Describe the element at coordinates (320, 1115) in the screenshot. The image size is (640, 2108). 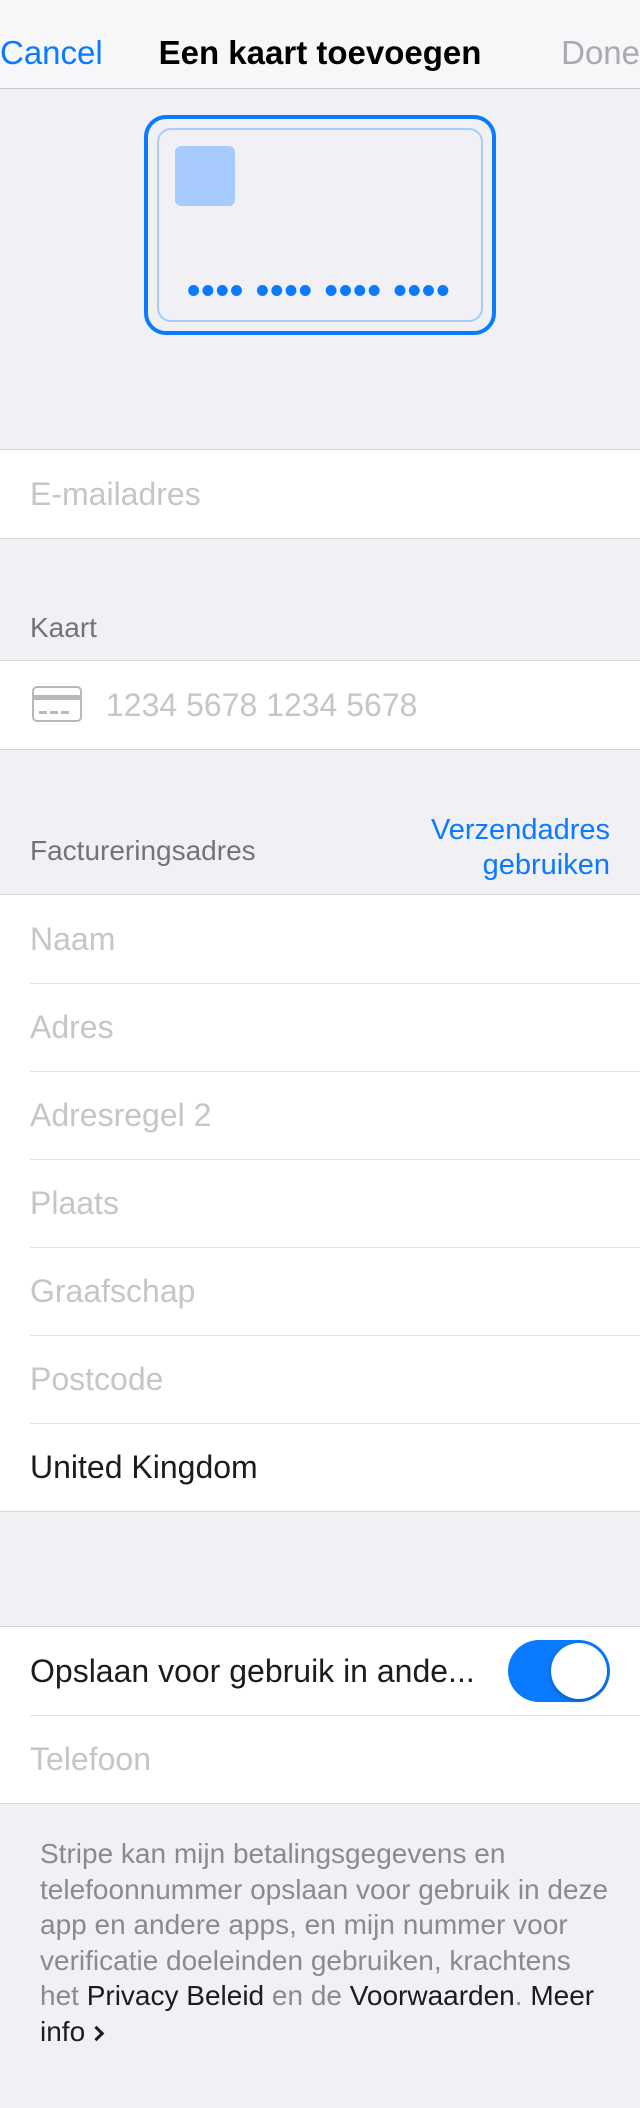
I see `address-line-2-field: Adresregel 2` at that location.